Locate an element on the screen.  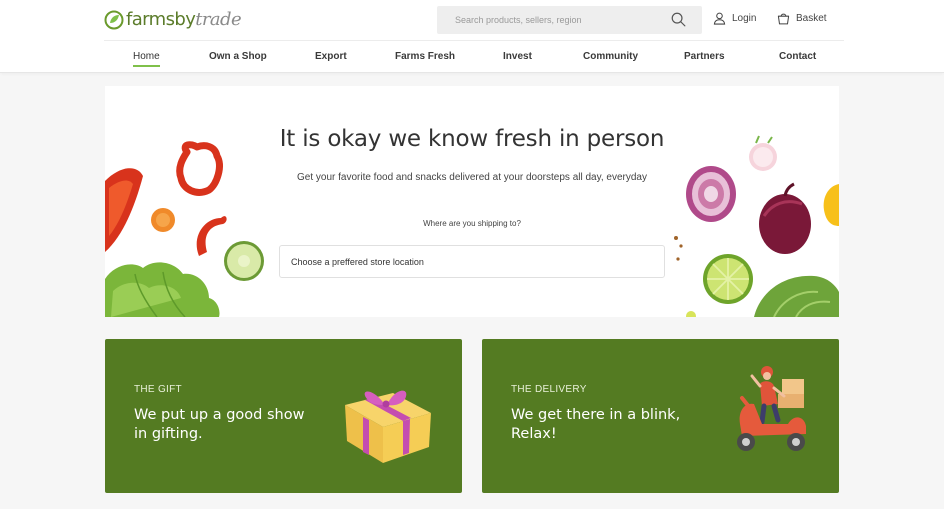
search-input is located at coordinates (552, 20).